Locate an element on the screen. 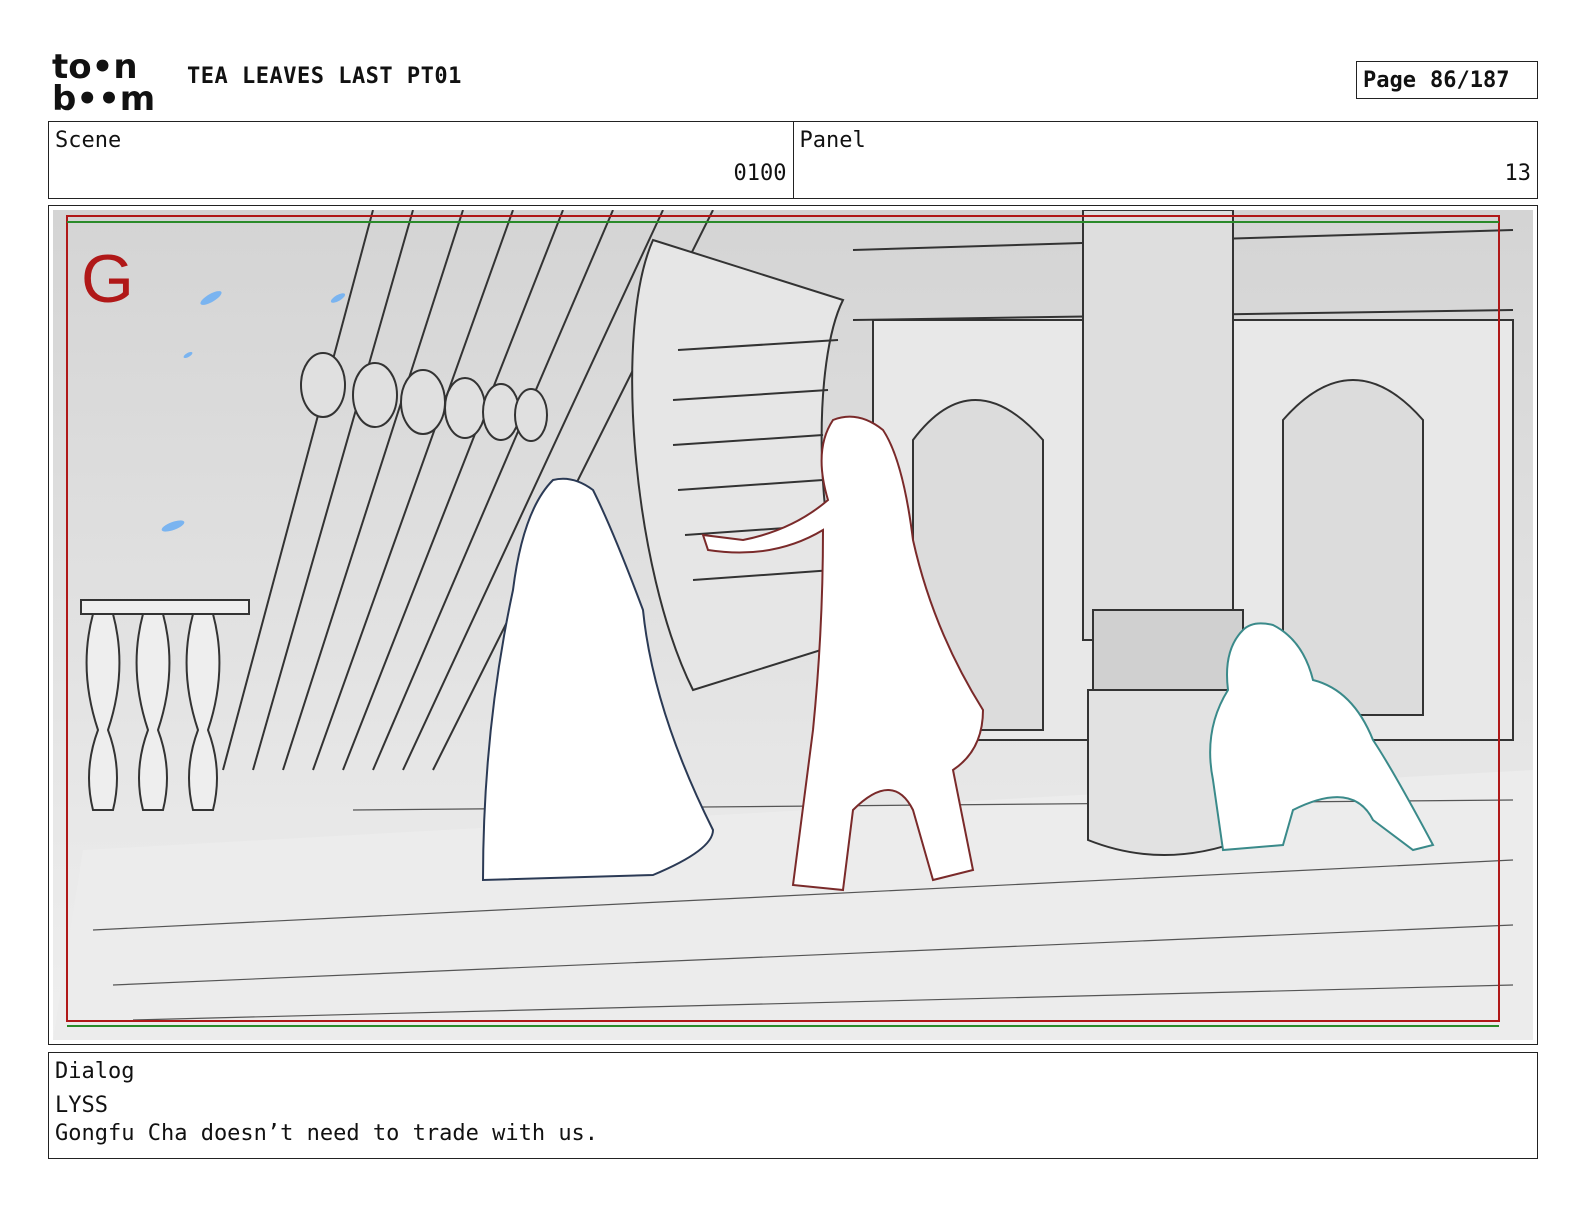 This screenshot has height=1224, width=1584. toonboom-logo: to•n b••m is located at coordinates (103, 81).